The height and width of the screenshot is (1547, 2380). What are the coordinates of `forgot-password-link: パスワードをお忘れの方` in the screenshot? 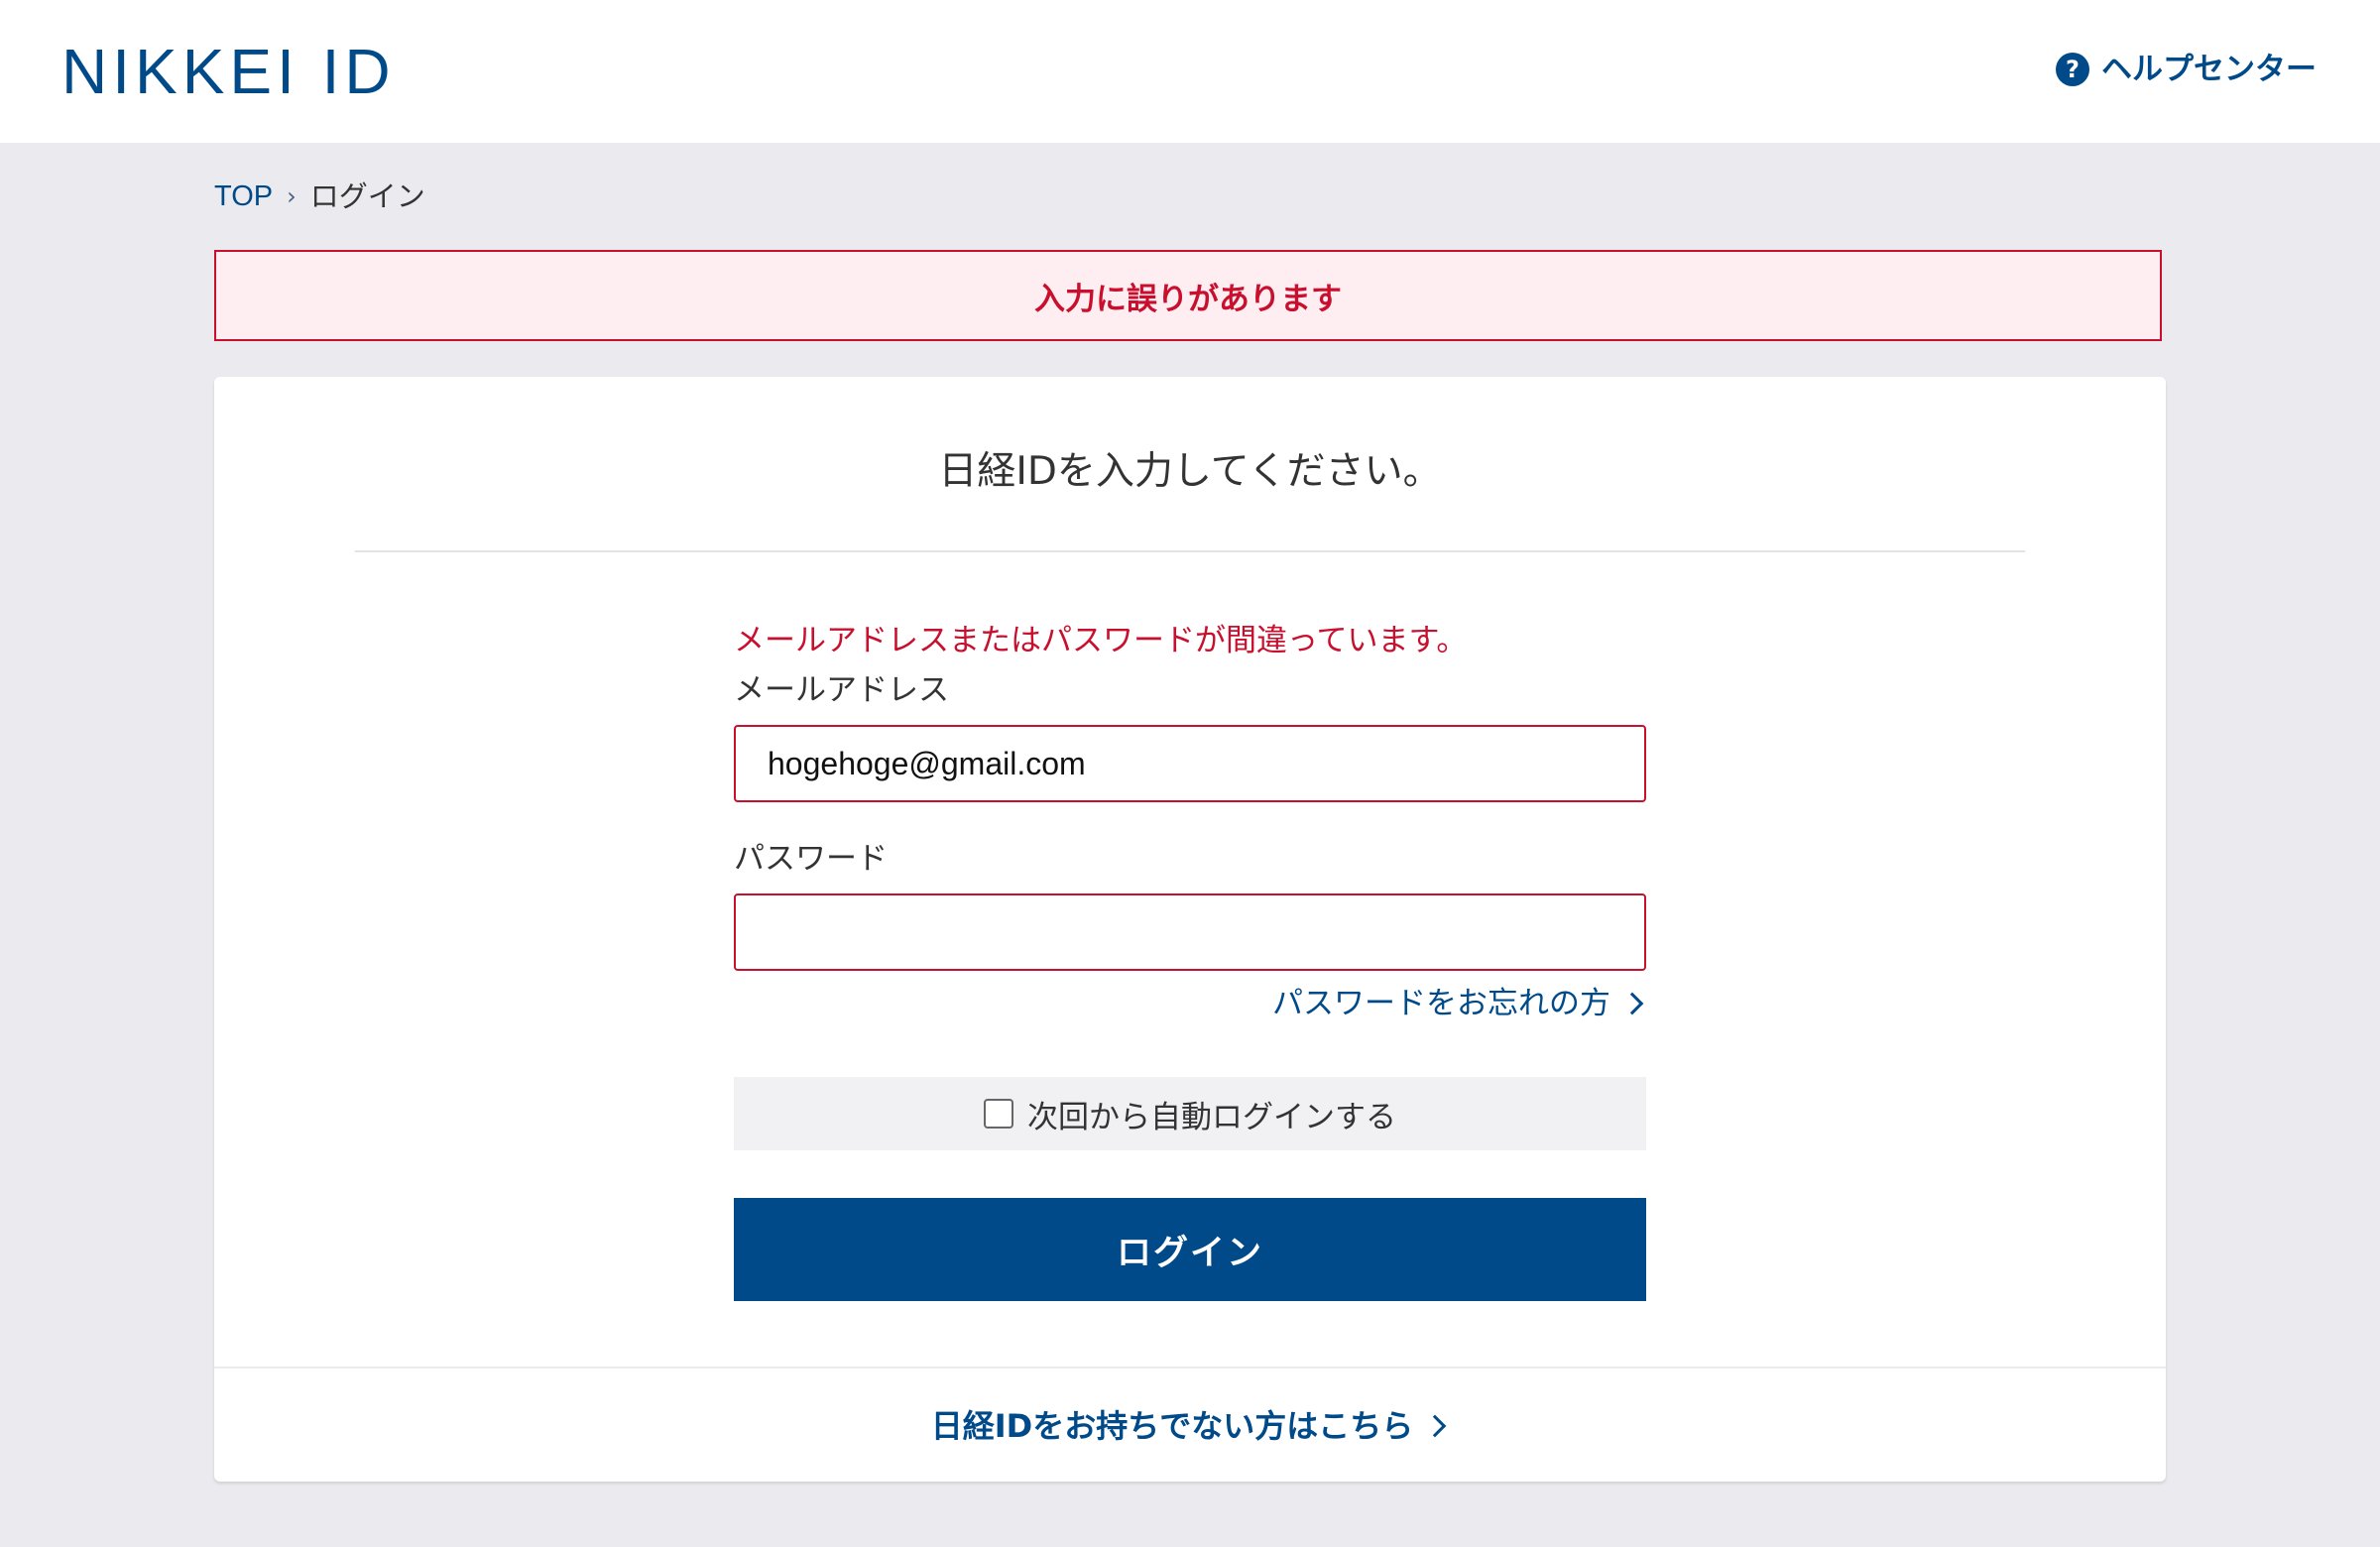 It's located at (1459, 1003).